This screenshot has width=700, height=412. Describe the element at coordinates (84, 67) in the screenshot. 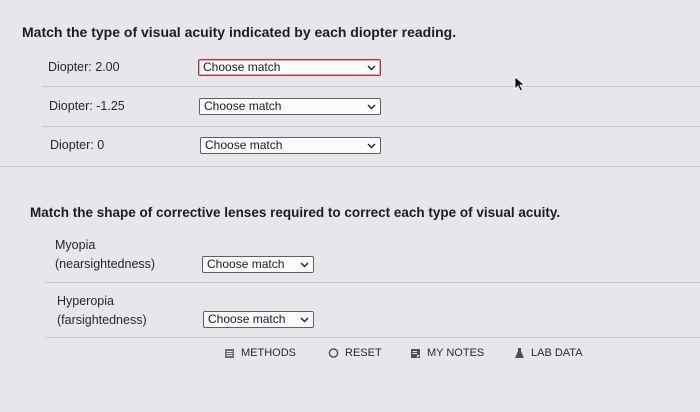

I see `diopter-label-1: Diopter: 2.00` at that location.